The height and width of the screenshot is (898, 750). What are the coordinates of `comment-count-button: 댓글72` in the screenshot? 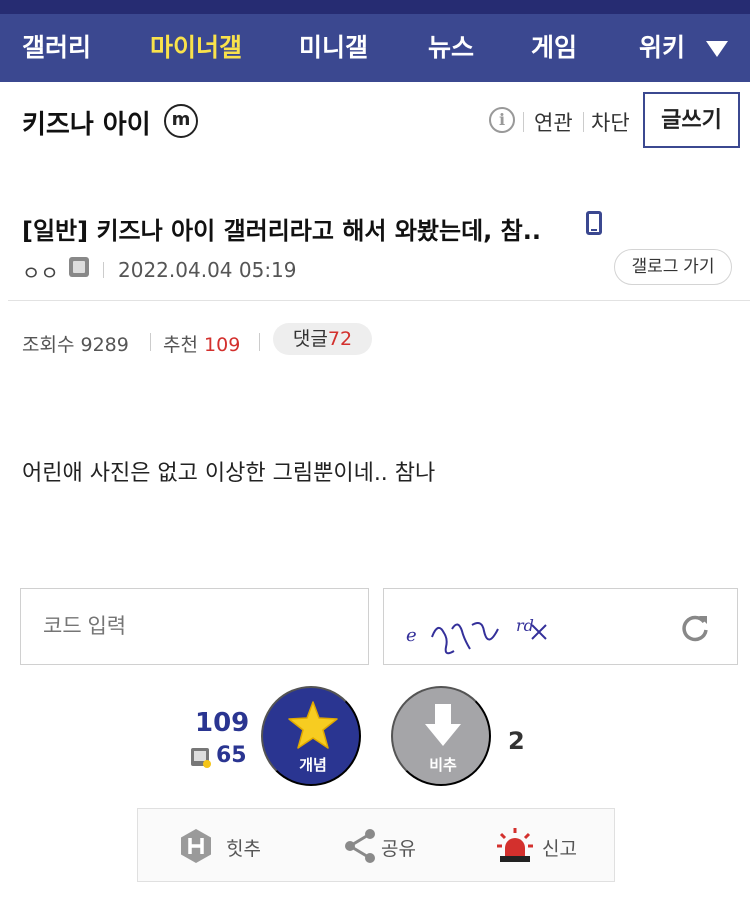 It's located at (322, 339).